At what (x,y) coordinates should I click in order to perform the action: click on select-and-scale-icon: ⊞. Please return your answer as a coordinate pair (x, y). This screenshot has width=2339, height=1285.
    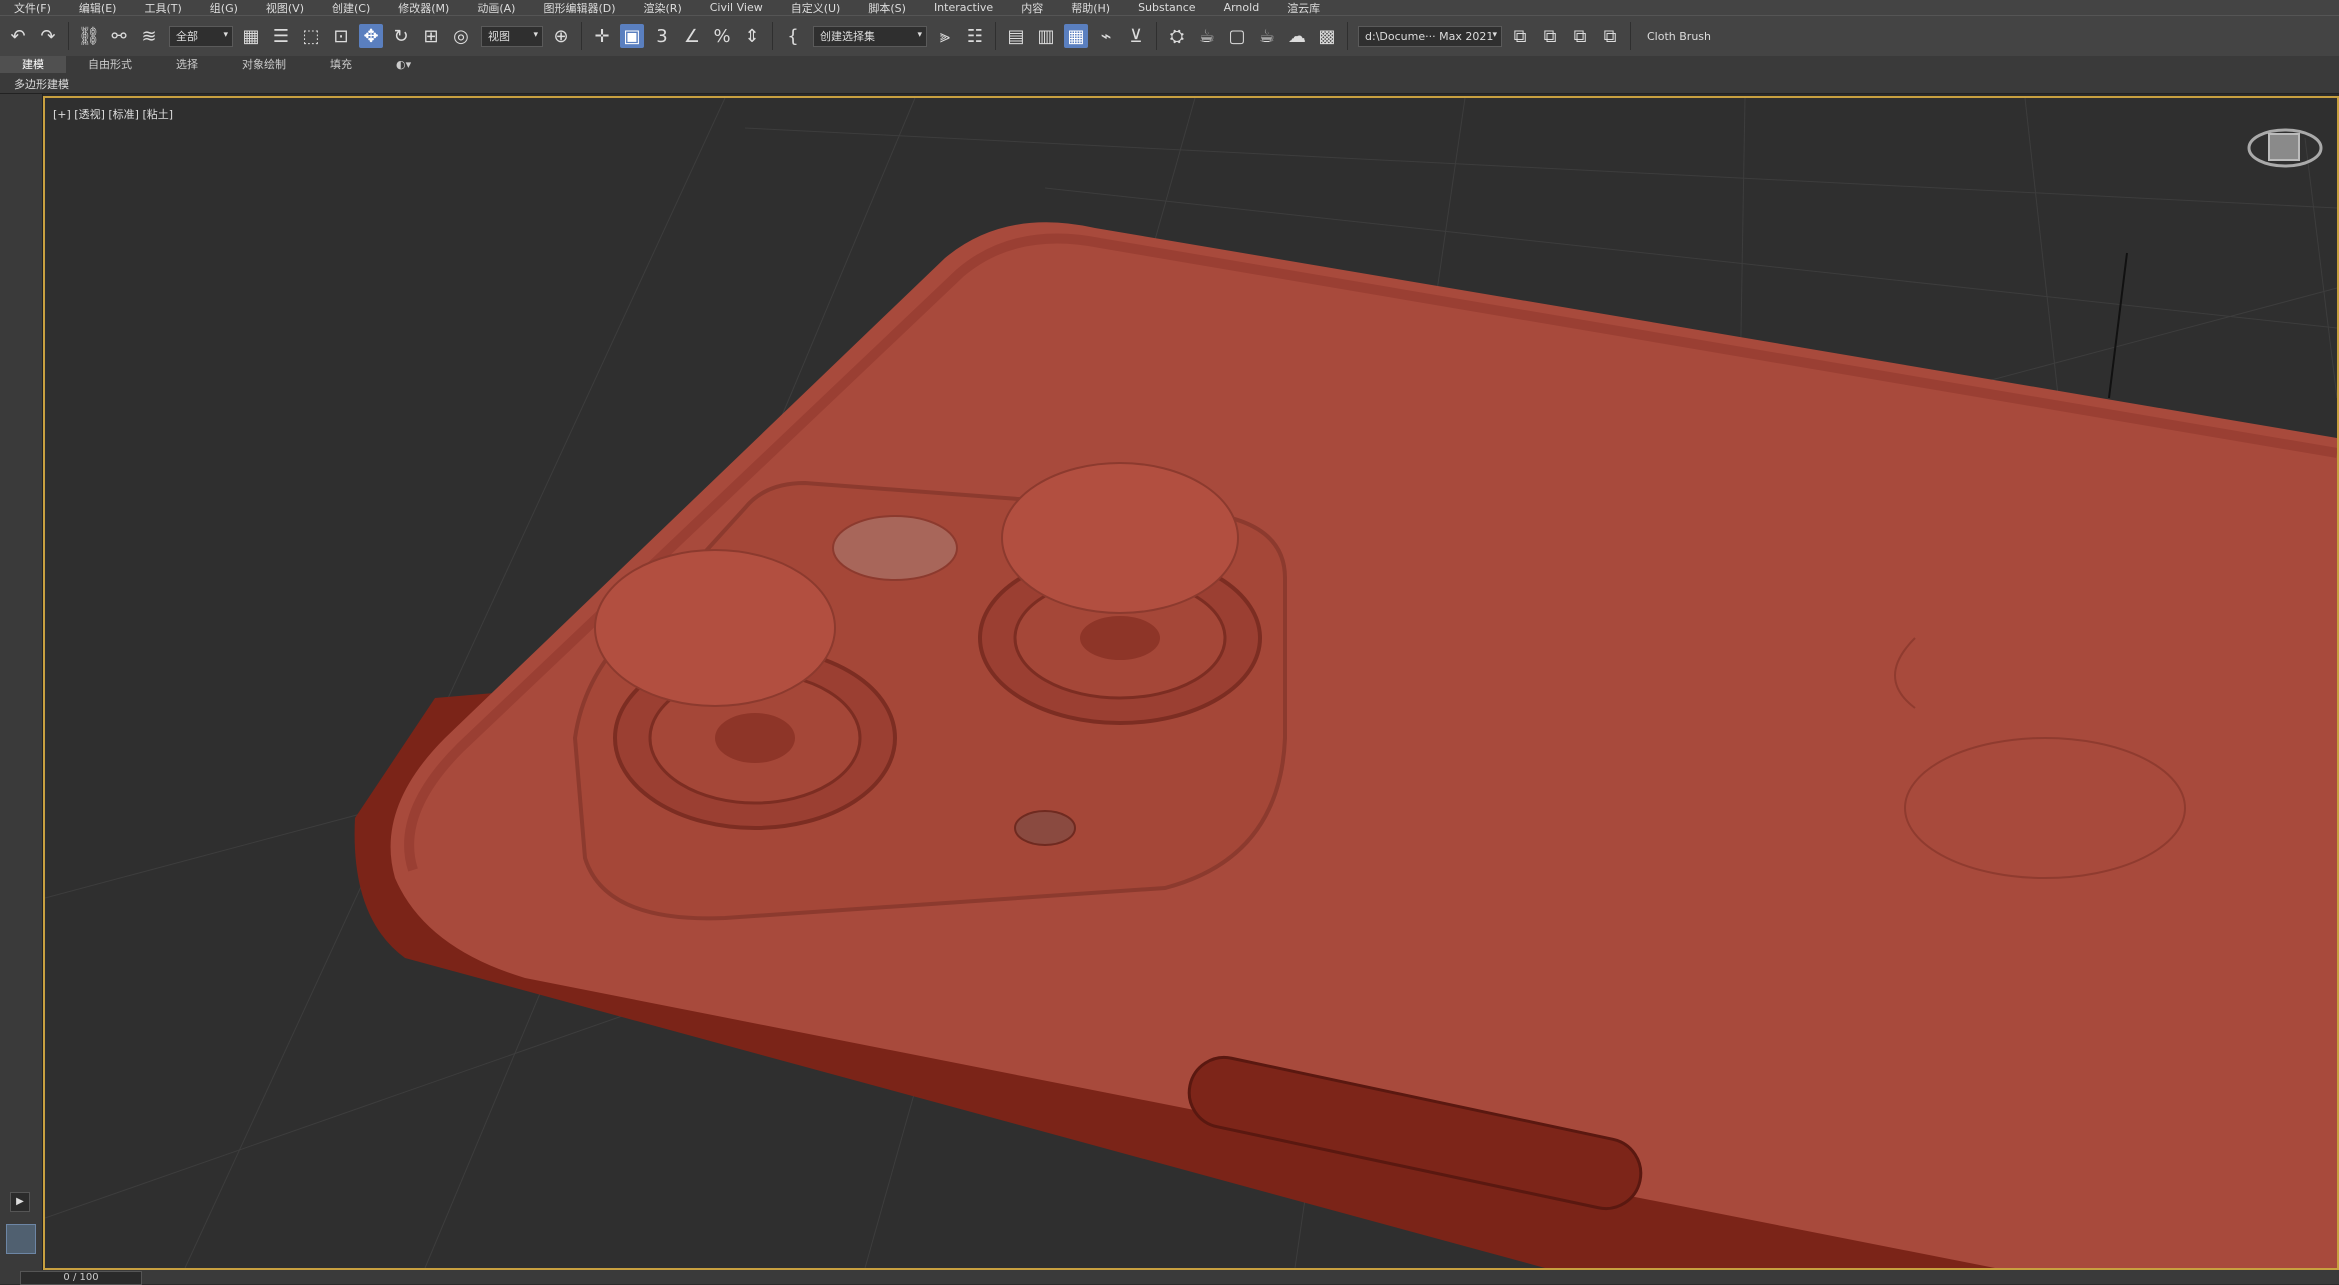
    Looking at the image, I should click on (431, 36).